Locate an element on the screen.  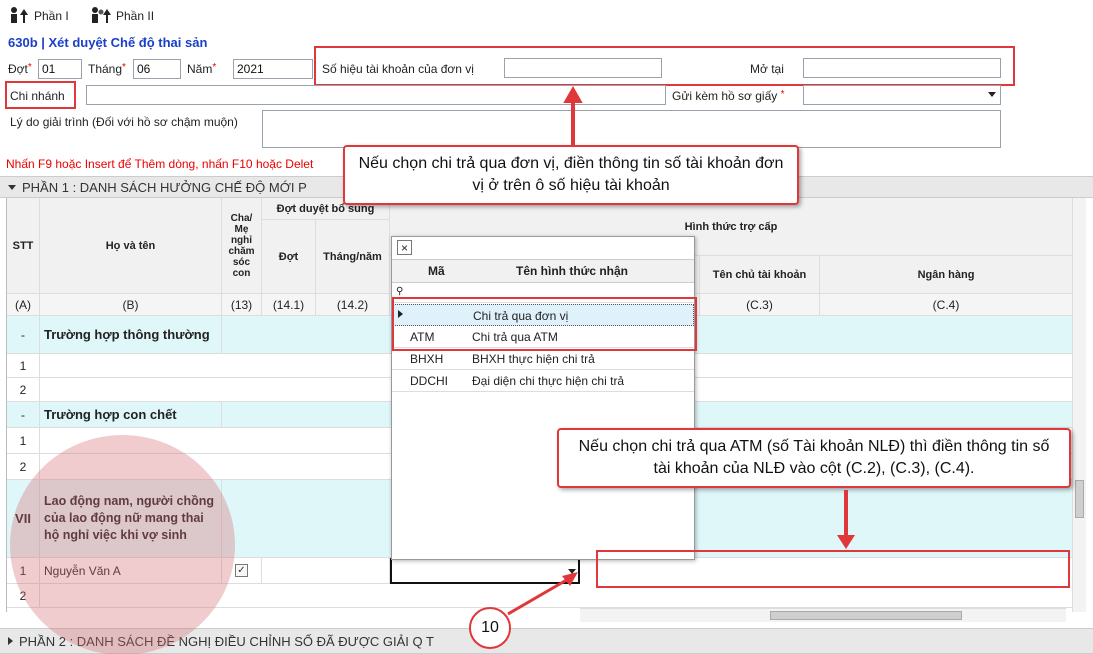
dot-label: Đợt* is located at coordinates (20, 69).